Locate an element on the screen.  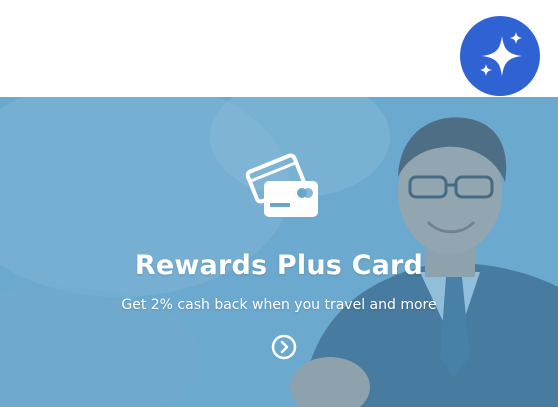
promo-title: Rewards Plus Card is located at coordinates (279, 265).